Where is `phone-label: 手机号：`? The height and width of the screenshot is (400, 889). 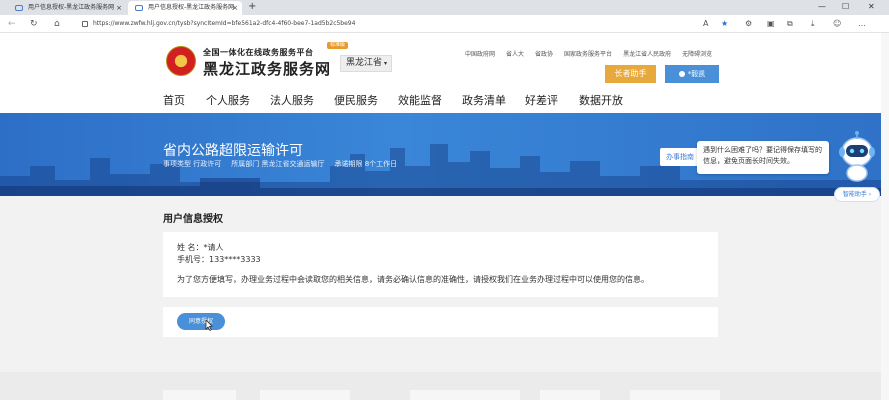
phone-label: 手机号： is located at coordinates (193, 259).